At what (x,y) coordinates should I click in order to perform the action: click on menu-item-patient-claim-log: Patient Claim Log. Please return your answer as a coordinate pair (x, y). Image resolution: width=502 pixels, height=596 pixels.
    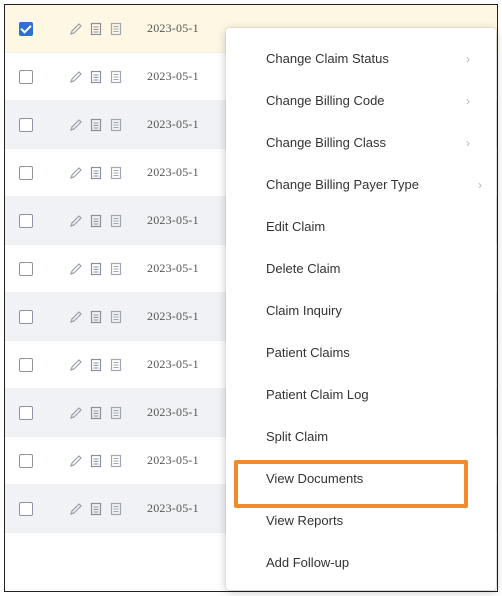
    Looking at the image, I should click on (361, 395).